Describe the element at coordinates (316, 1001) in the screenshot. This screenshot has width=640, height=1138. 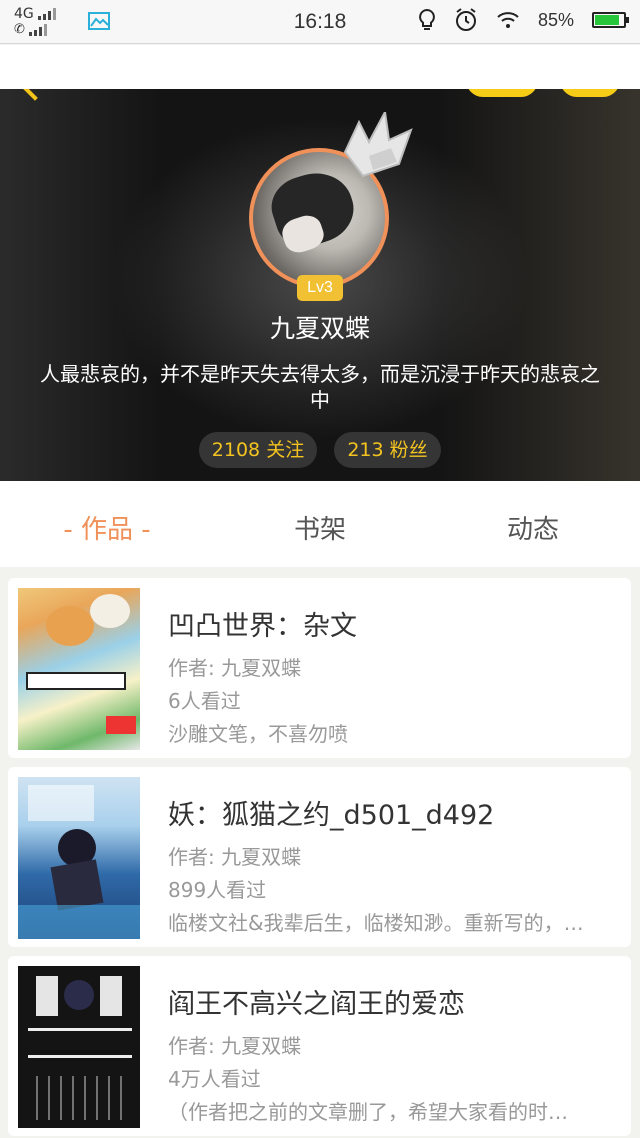
I see `work-title: 阎王不高兴之阎王的爱恋` at that location.